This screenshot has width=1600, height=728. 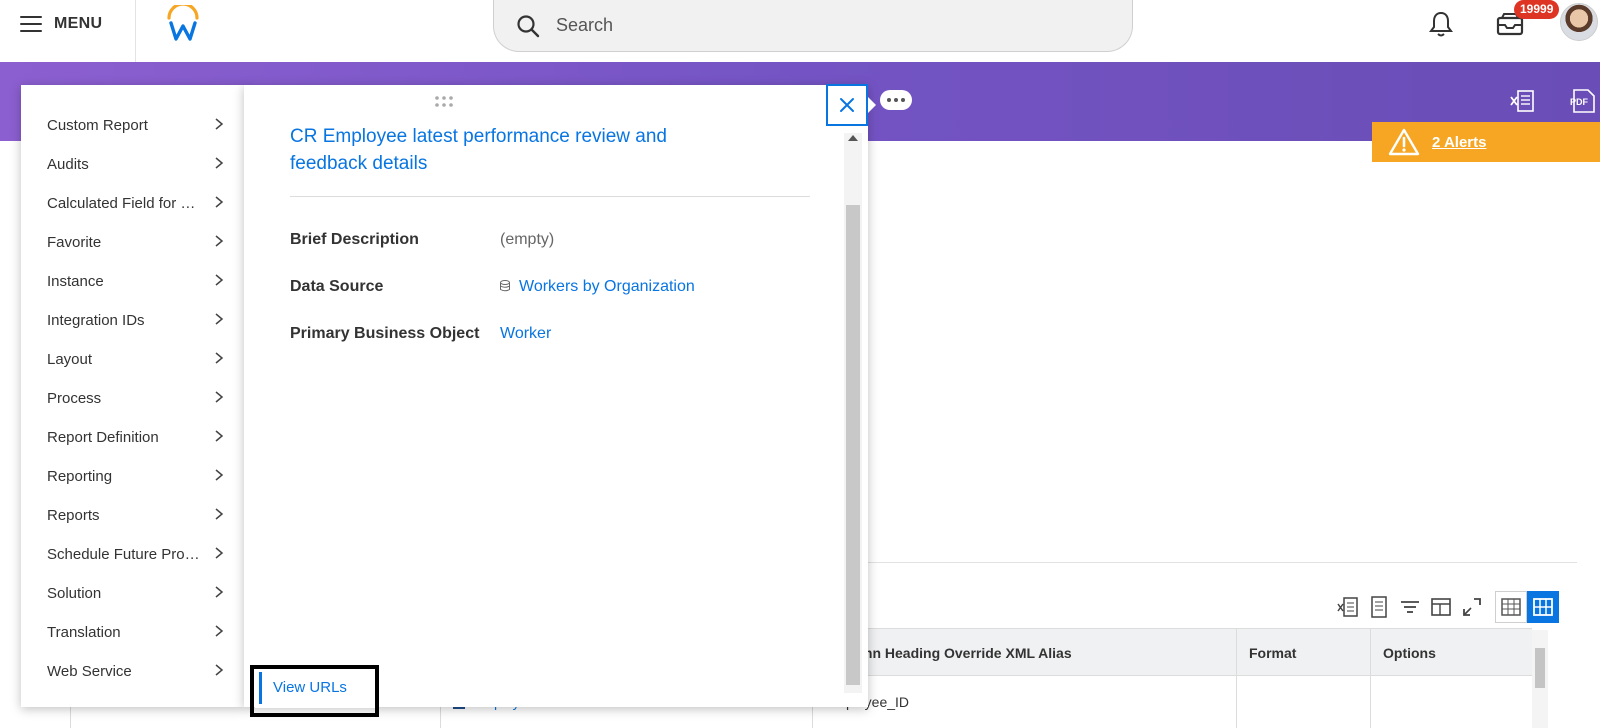 What do you see at coordinates (444, 102) in the screenshot?
I see `drag-handle-icon` at bounding box center [444, 102].